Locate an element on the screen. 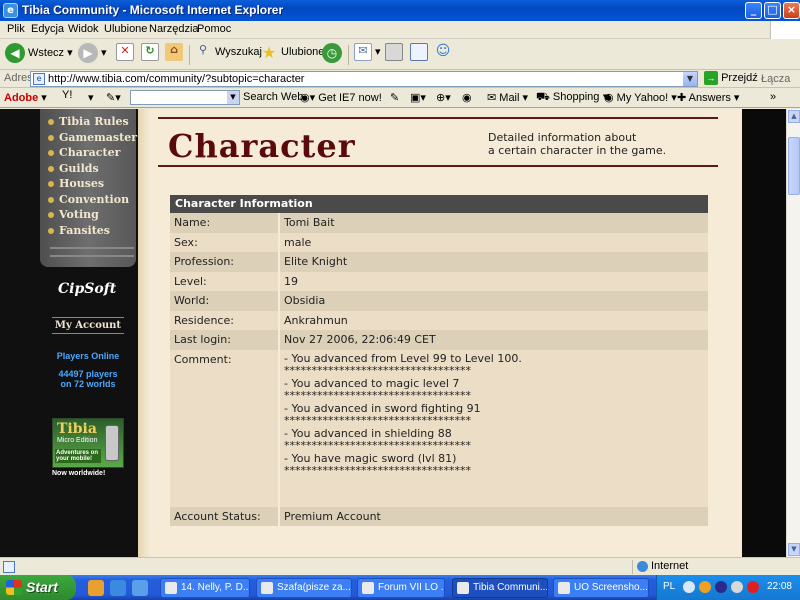  help-icon is located at coordinates (689, 587).